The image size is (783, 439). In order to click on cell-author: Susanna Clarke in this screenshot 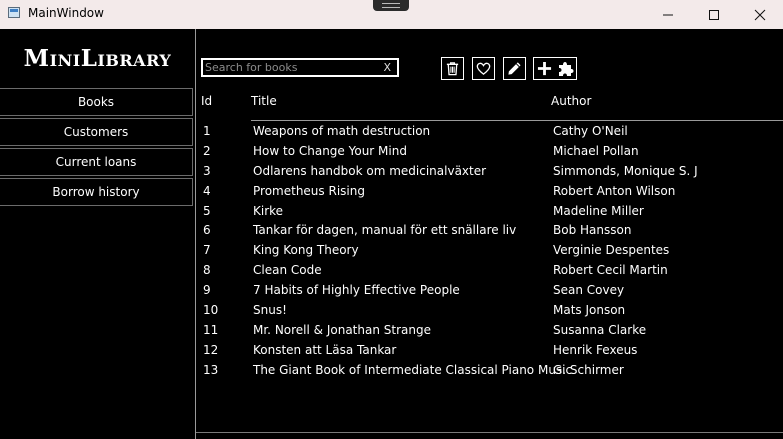, I will do `click(600, 330)`.